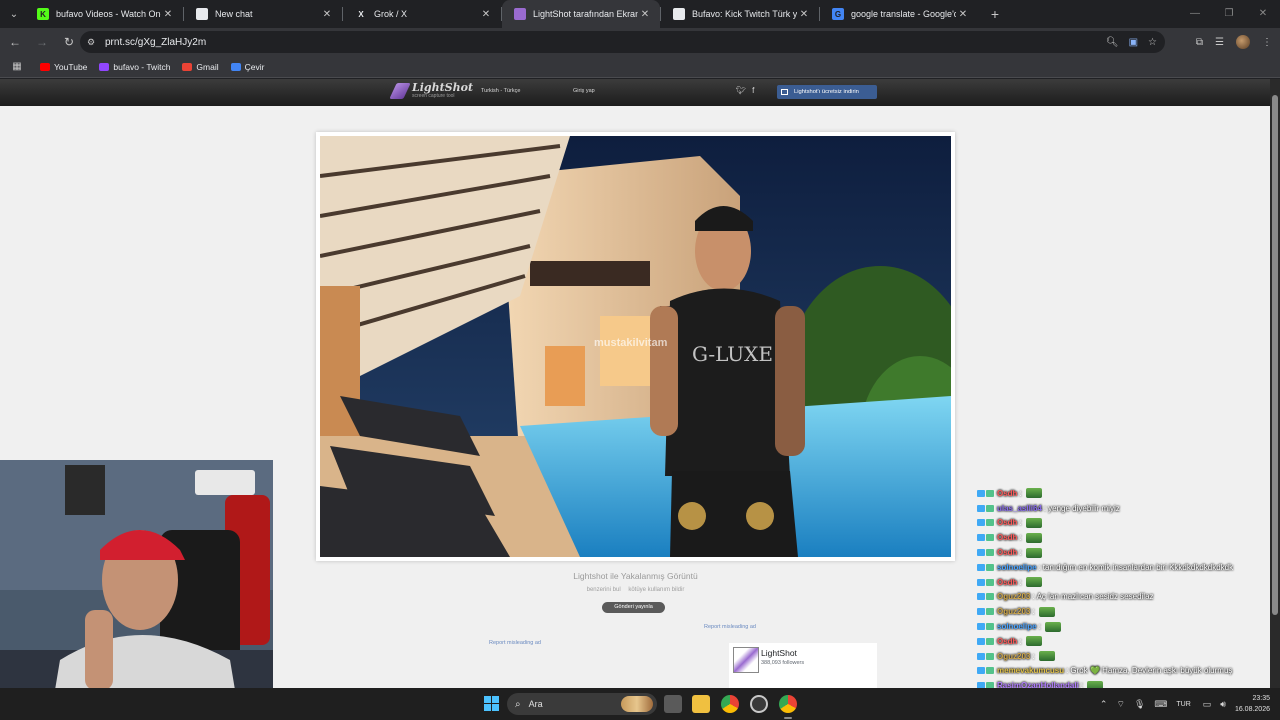 The height and width of the screenshot is (720, 1280). Describe the element at coordinates (1263, 14) in the screenshot. I see `close-window-button: ✕` at that location.